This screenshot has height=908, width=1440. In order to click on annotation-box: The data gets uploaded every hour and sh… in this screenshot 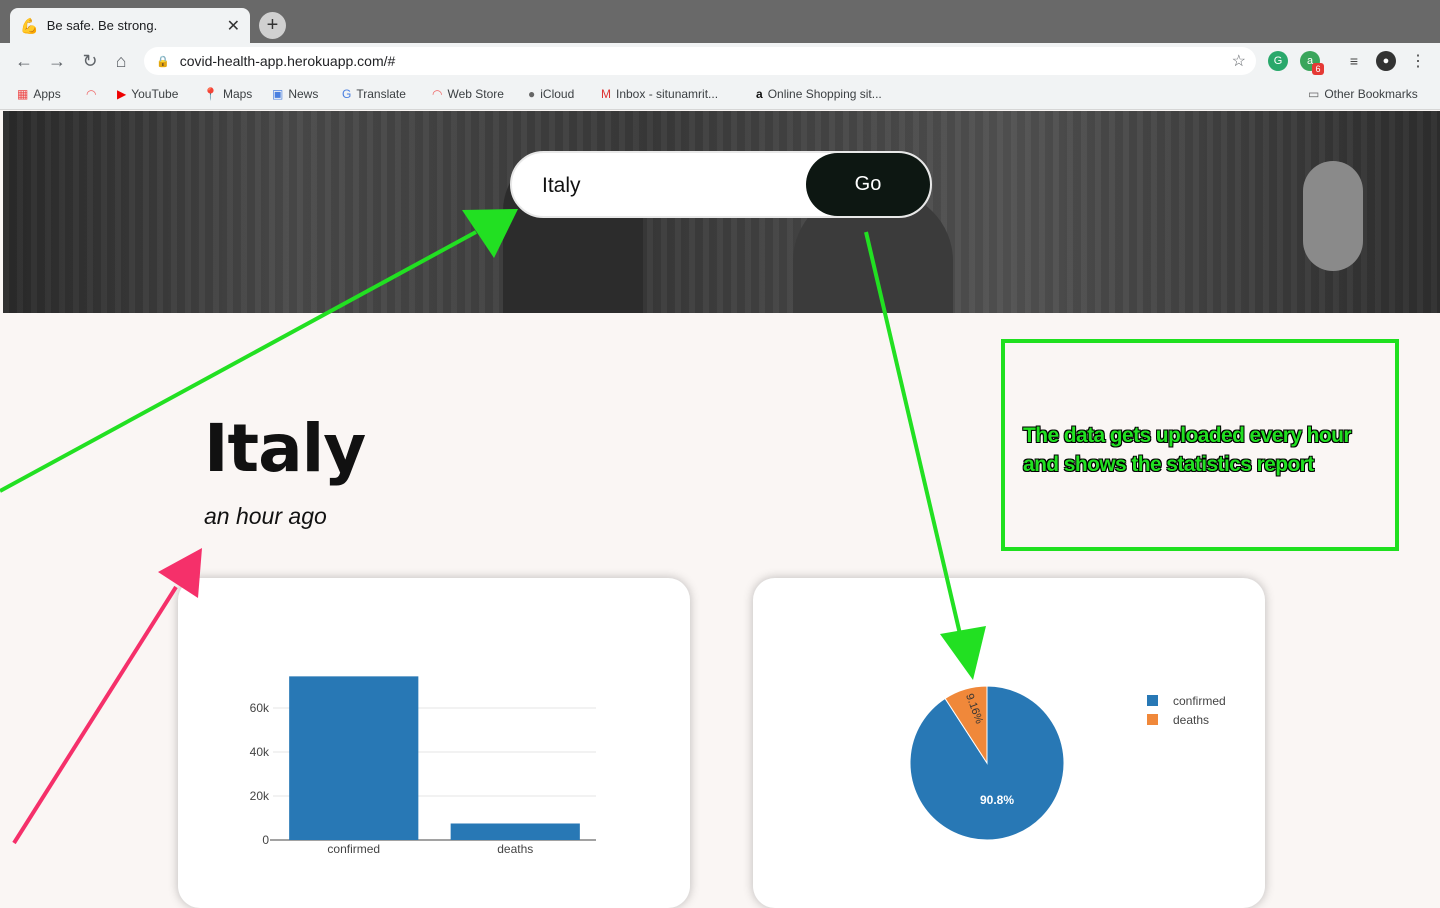, I will do `click(1200, 445)`.